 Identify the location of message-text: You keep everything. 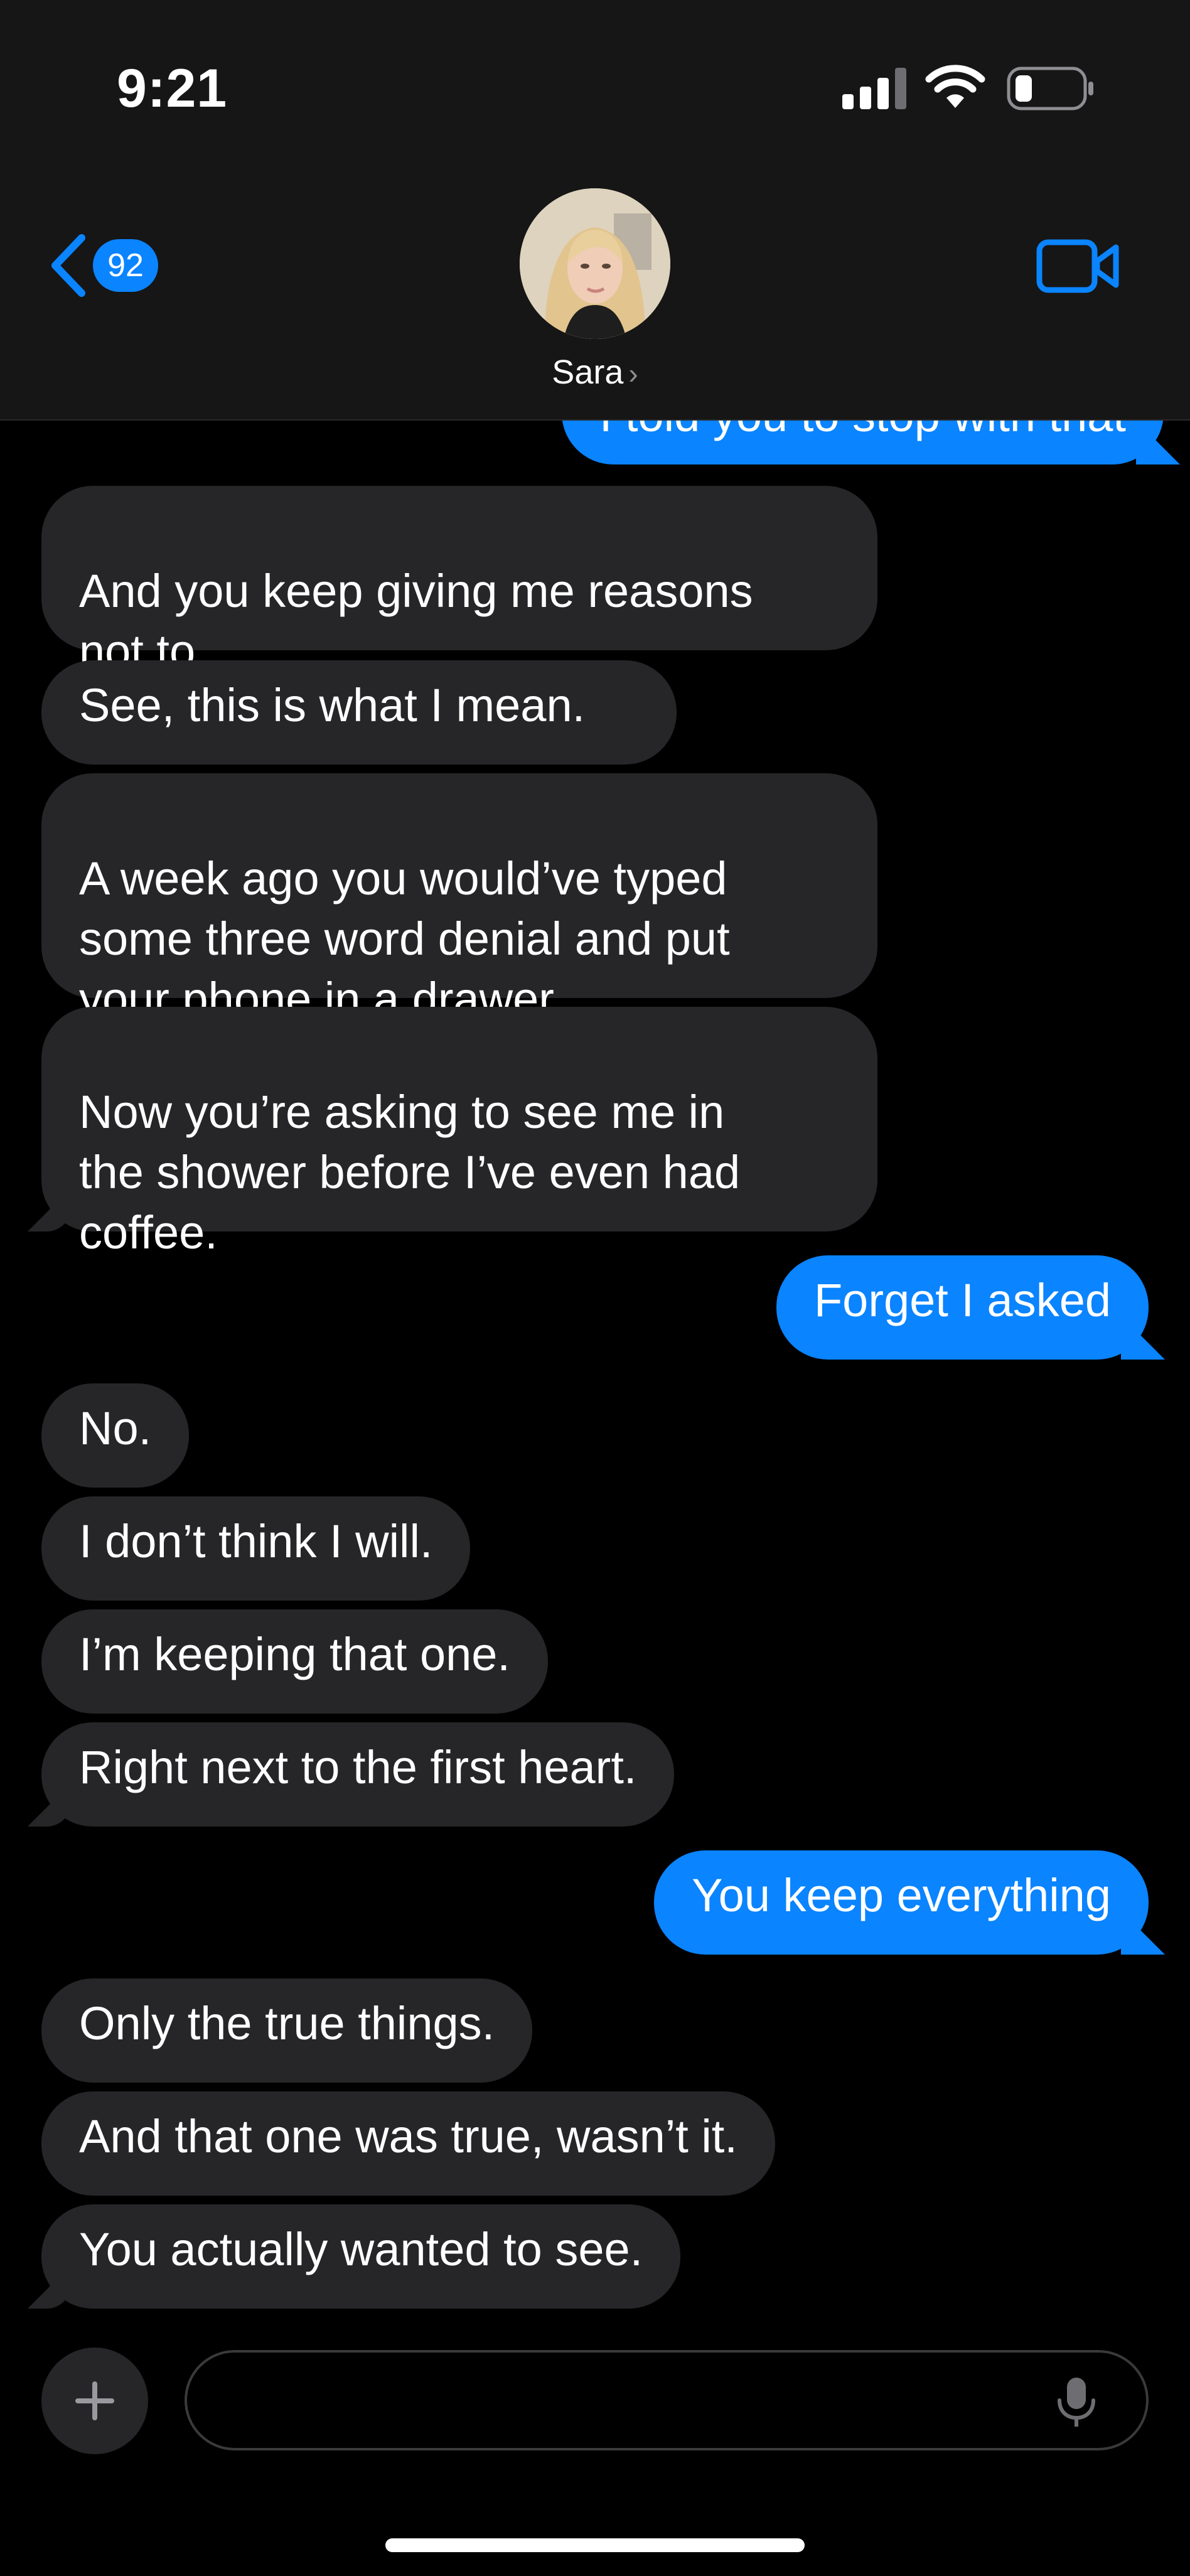
(901, 1895).